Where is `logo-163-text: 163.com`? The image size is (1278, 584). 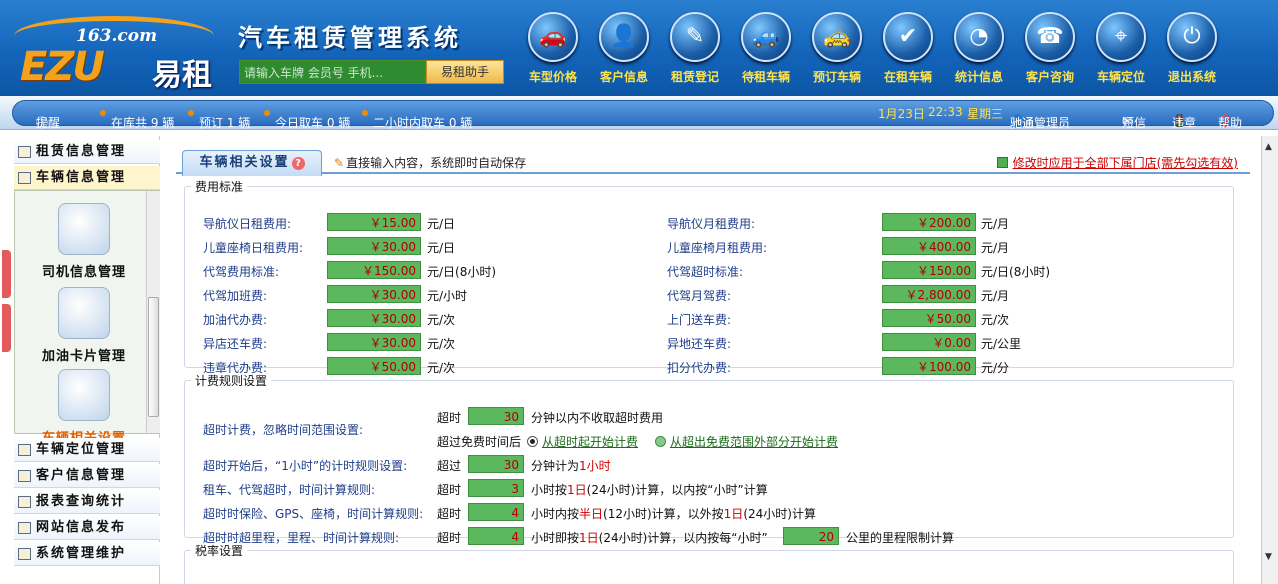 logo-163-text: 163.com is located at coordinates (117, 36).